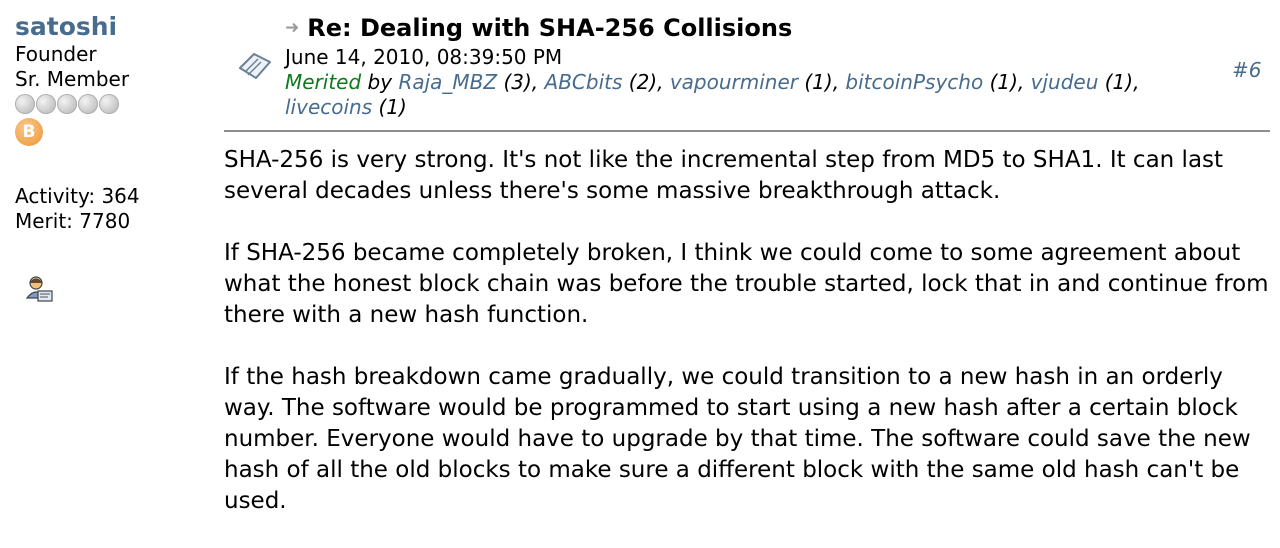  I want to click on post-title-link: Re: Dealing with SHA-256 Collisions, so click(549, 28).